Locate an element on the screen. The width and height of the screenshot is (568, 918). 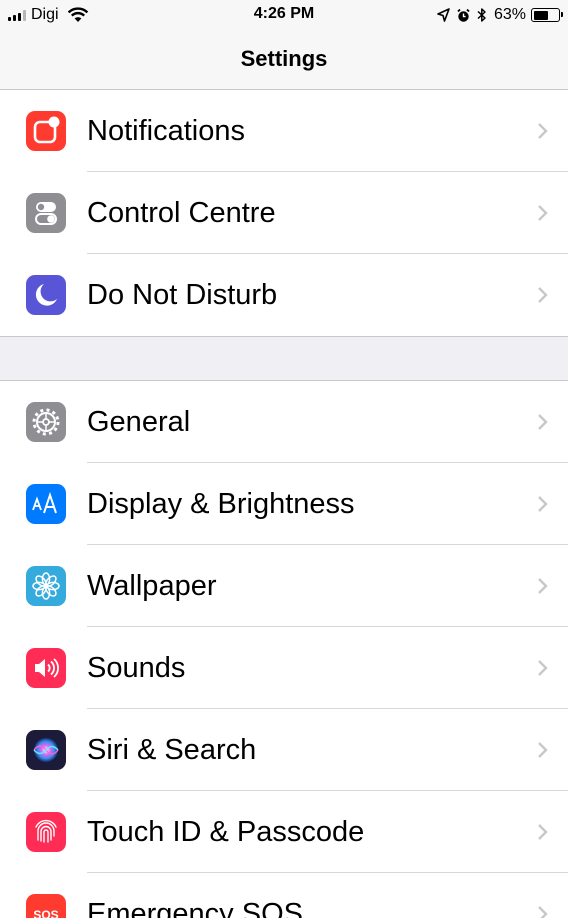
row-label: Notifications is located at coordinates (166, 131).